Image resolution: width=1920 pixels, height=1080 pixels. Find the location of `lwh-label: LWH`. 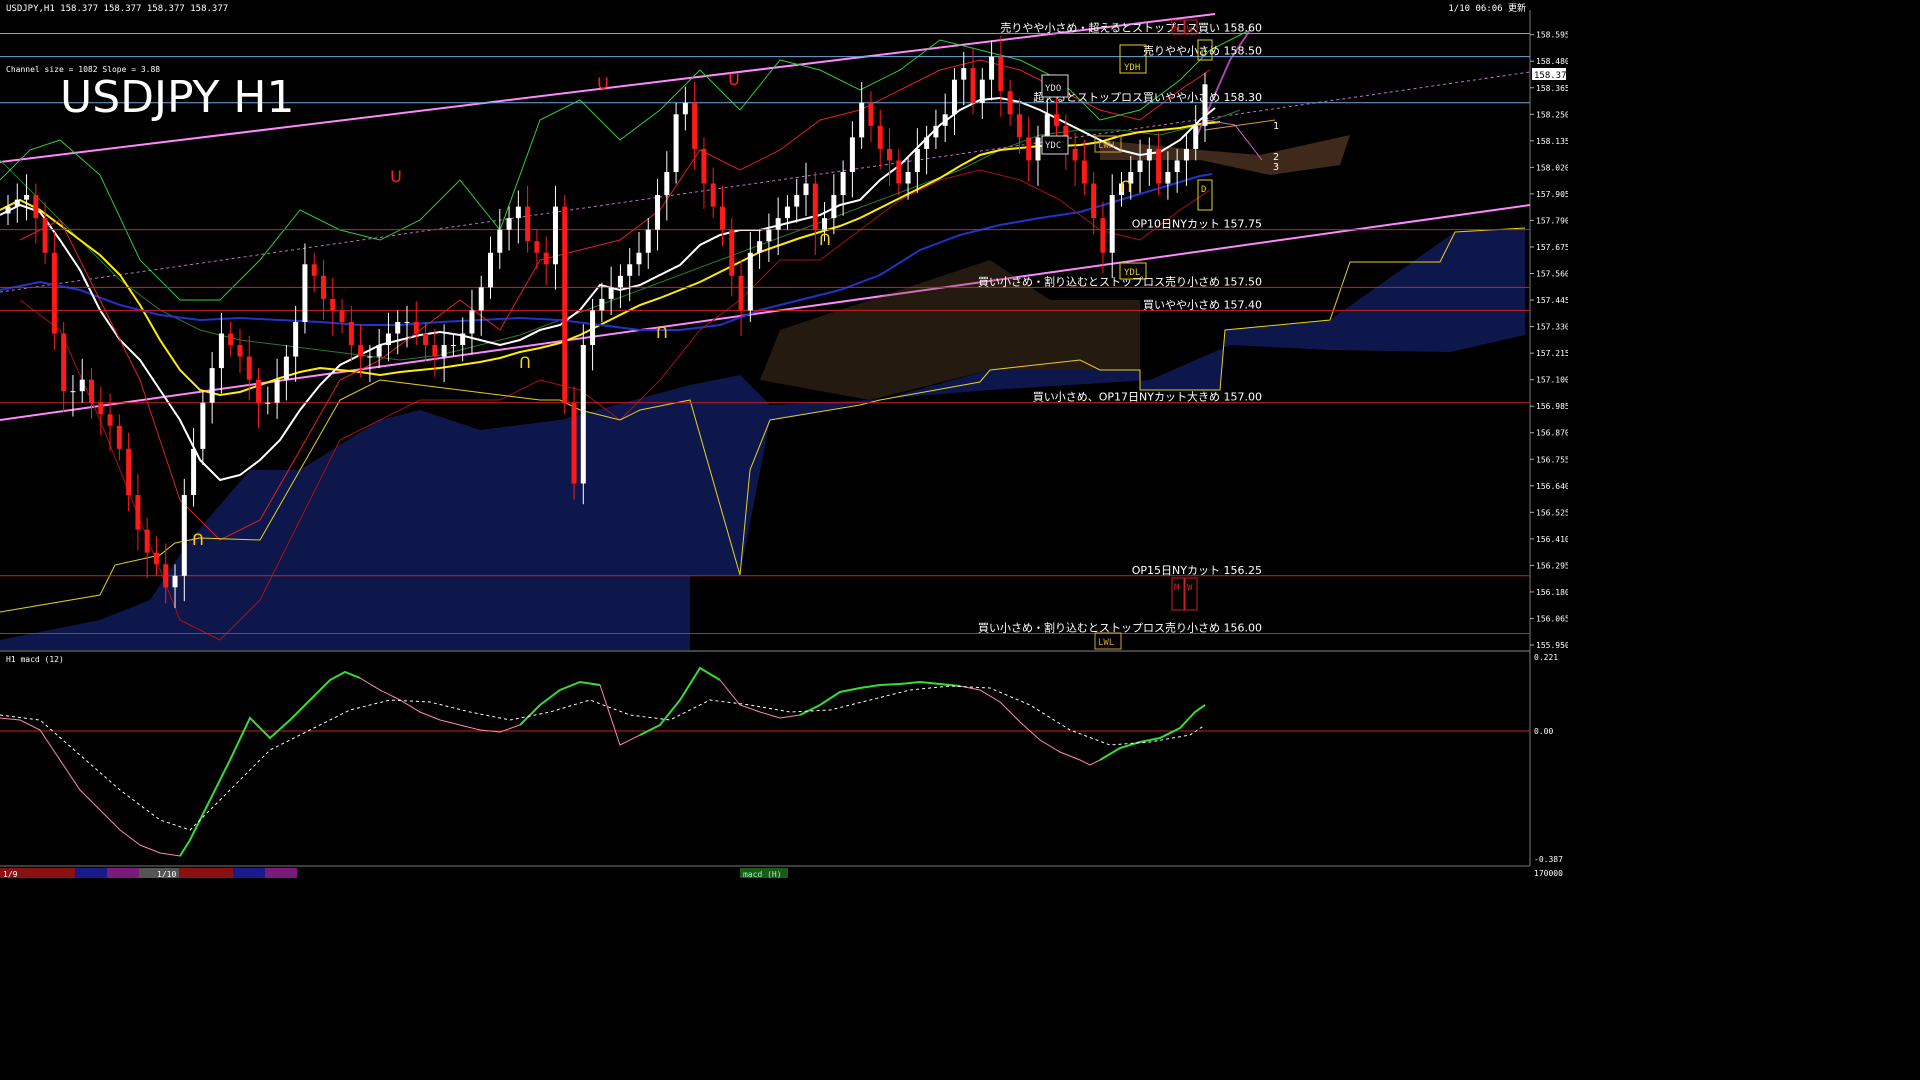

lwh-label: LWH is located at coordinates (1106, 146).